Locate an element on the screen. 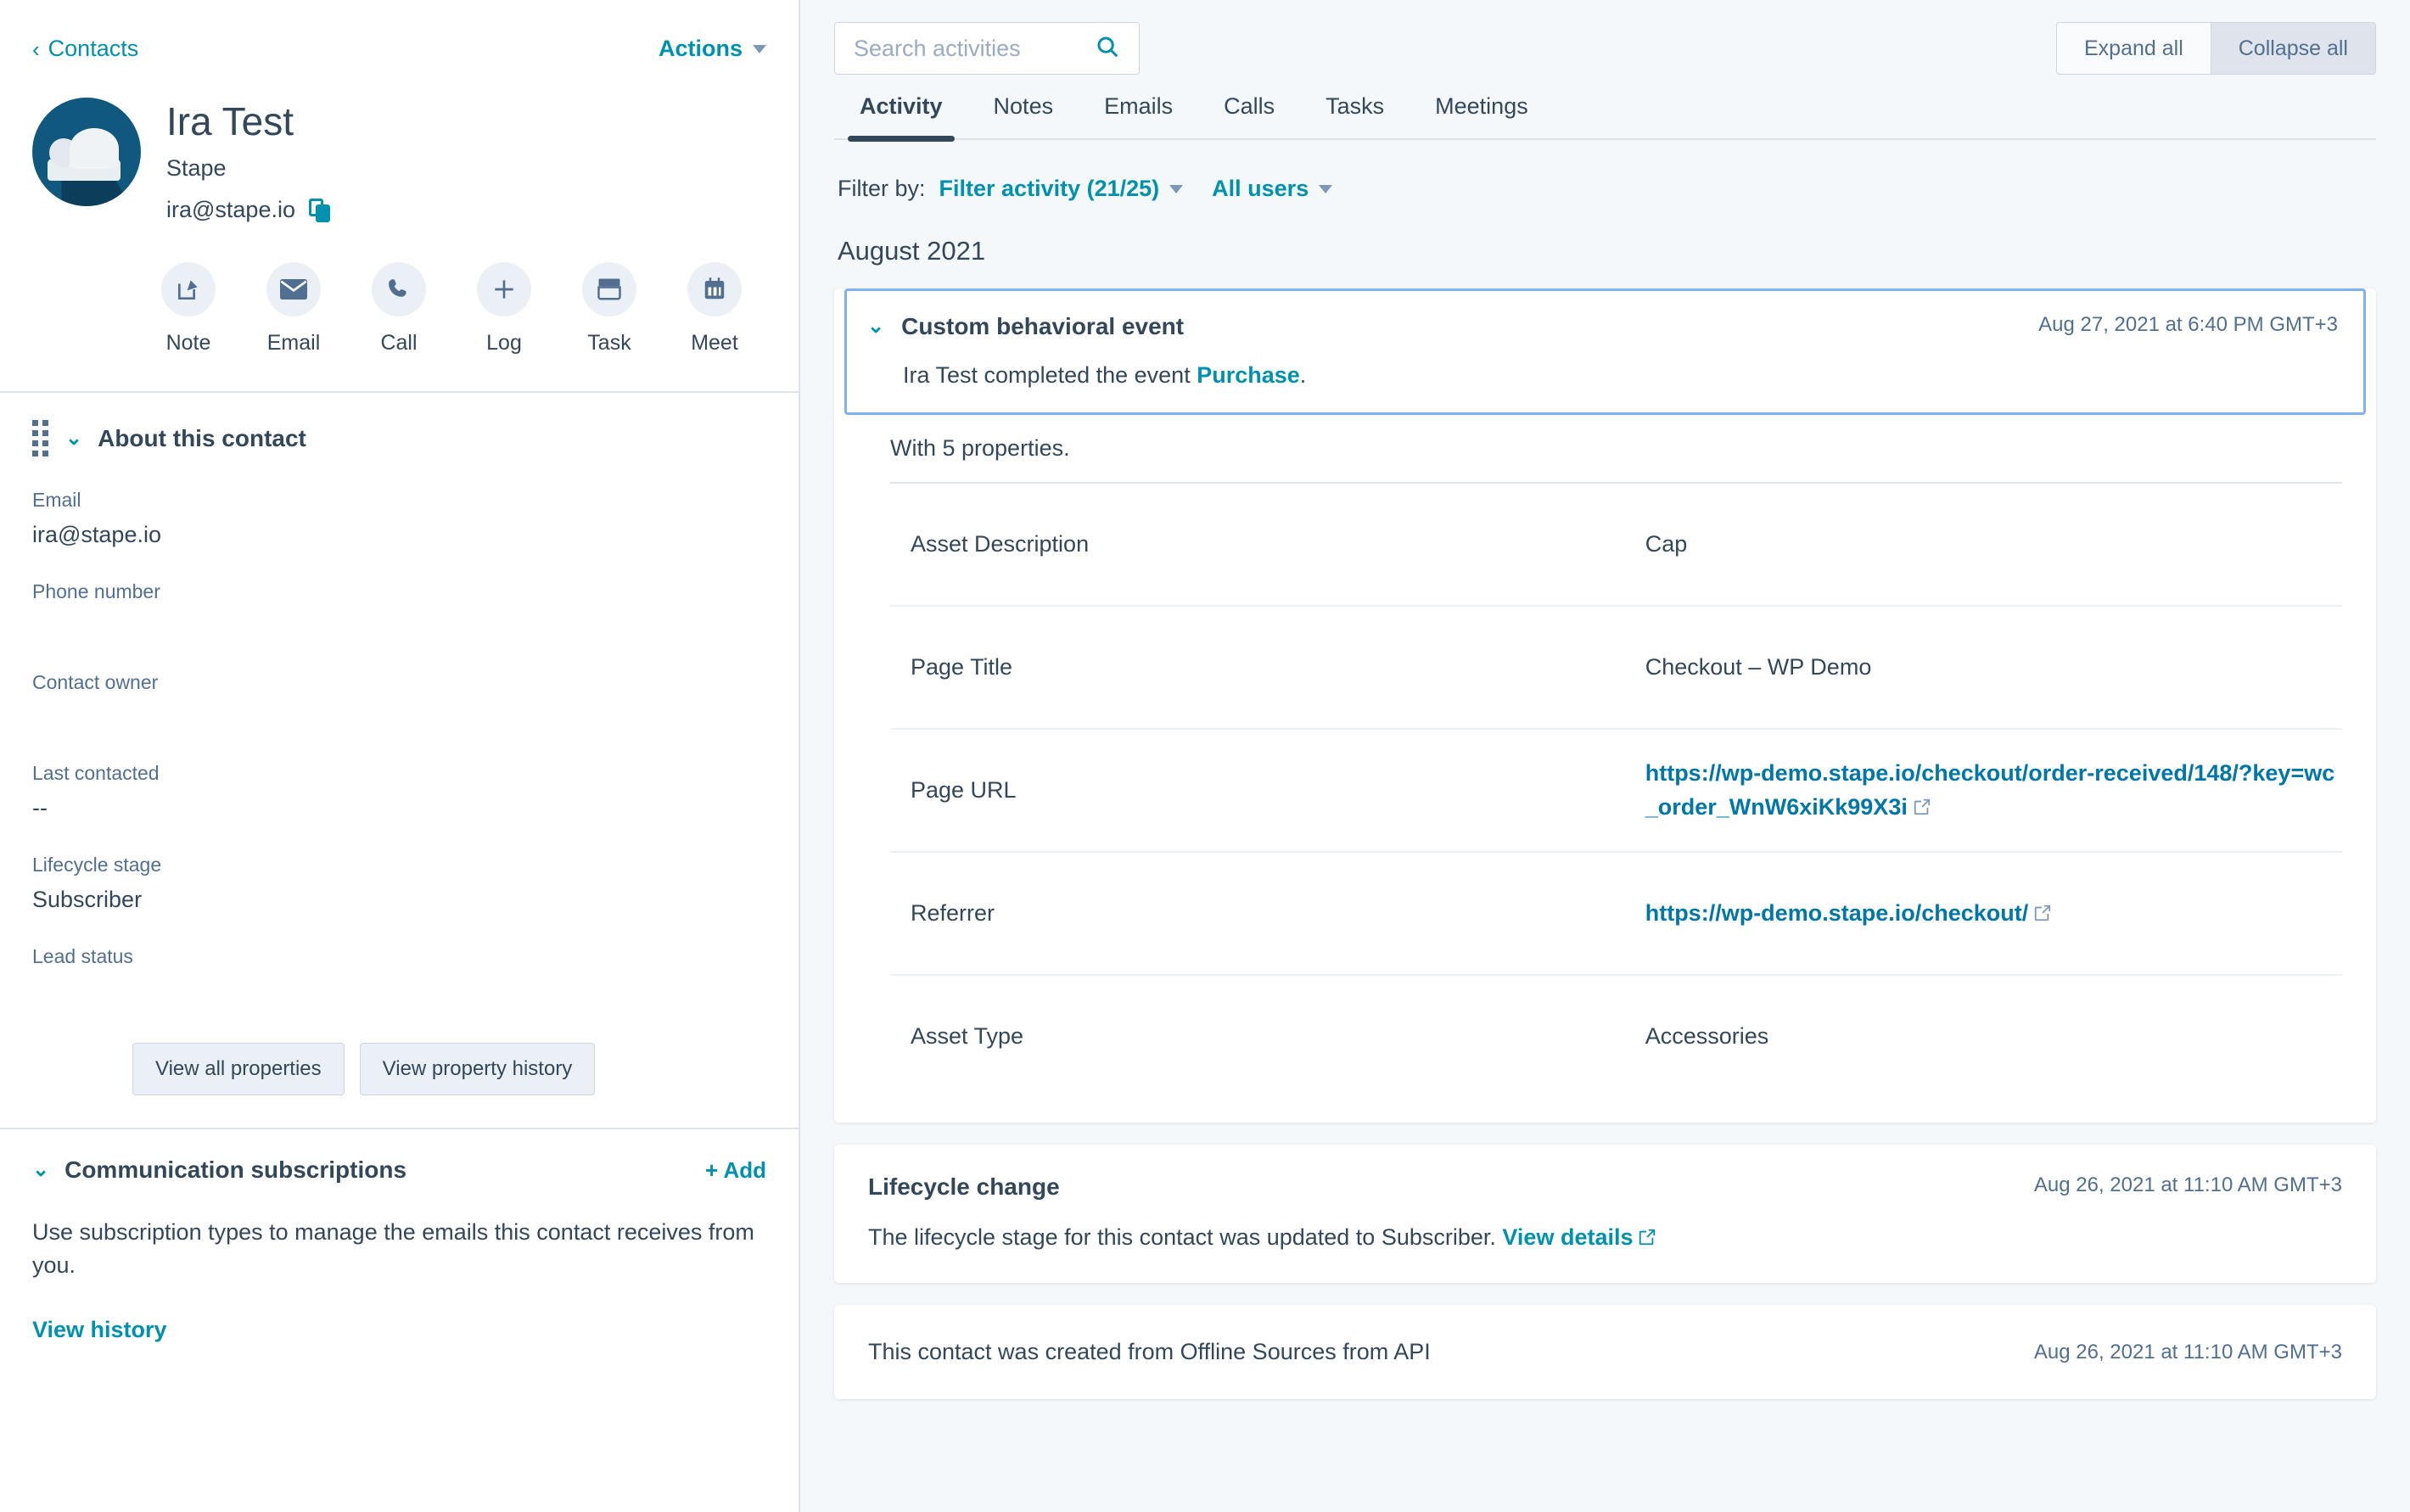 This screenshot has height=1512, width=2410. view-all-properties-button: View all properties is located at coordinates (238, 1069).